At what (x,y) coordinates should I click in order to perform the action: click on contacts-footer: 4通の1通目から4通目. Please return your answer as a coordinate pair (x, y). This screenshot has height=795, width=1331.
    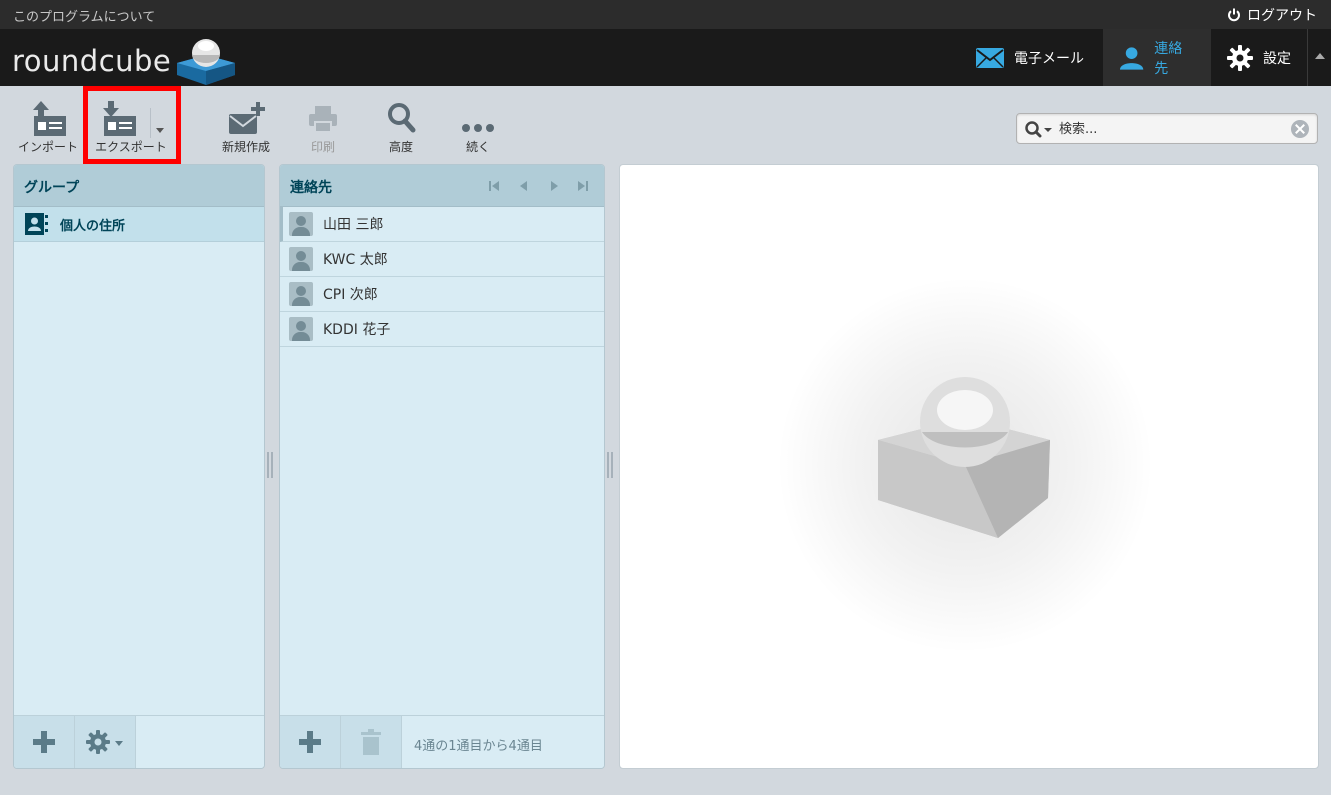
    Looking at the image, I should click on (442, 741).